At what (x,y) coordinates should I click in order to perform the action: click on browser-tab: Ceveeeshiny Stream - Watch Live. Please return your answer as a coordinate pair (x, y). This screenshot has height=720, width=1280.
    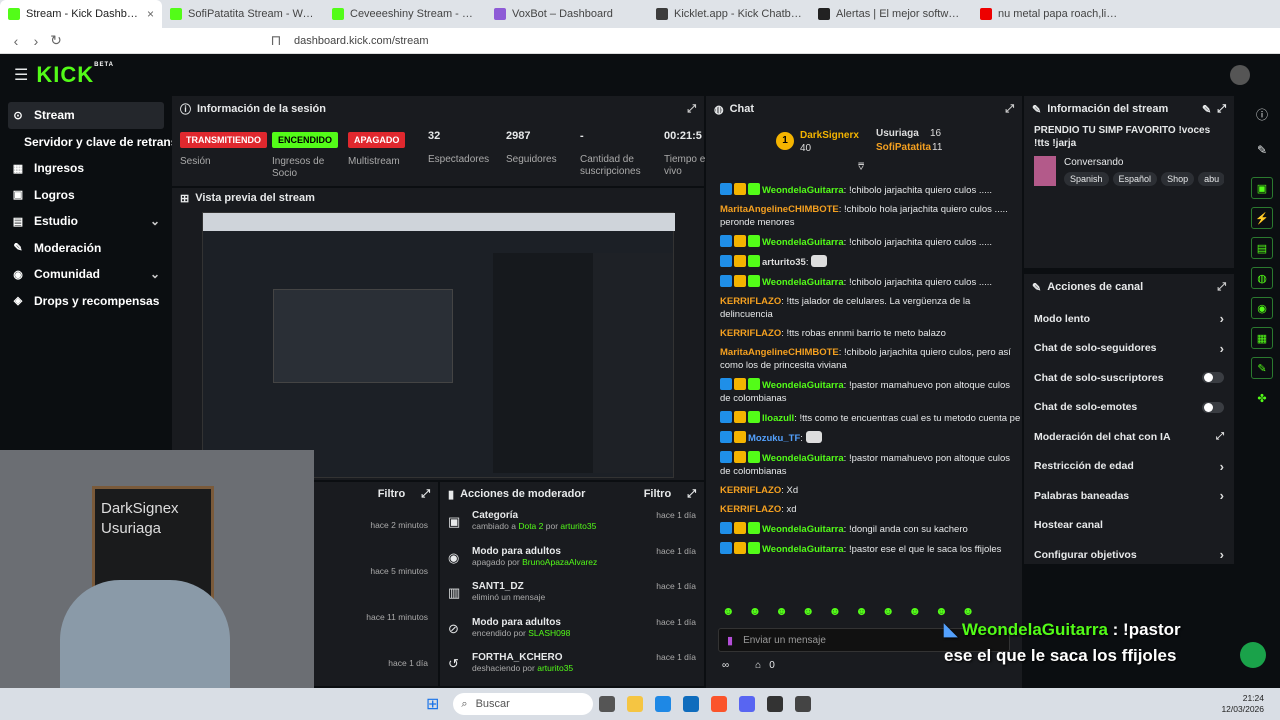
    Looking at the image, I should click on (405, 14).